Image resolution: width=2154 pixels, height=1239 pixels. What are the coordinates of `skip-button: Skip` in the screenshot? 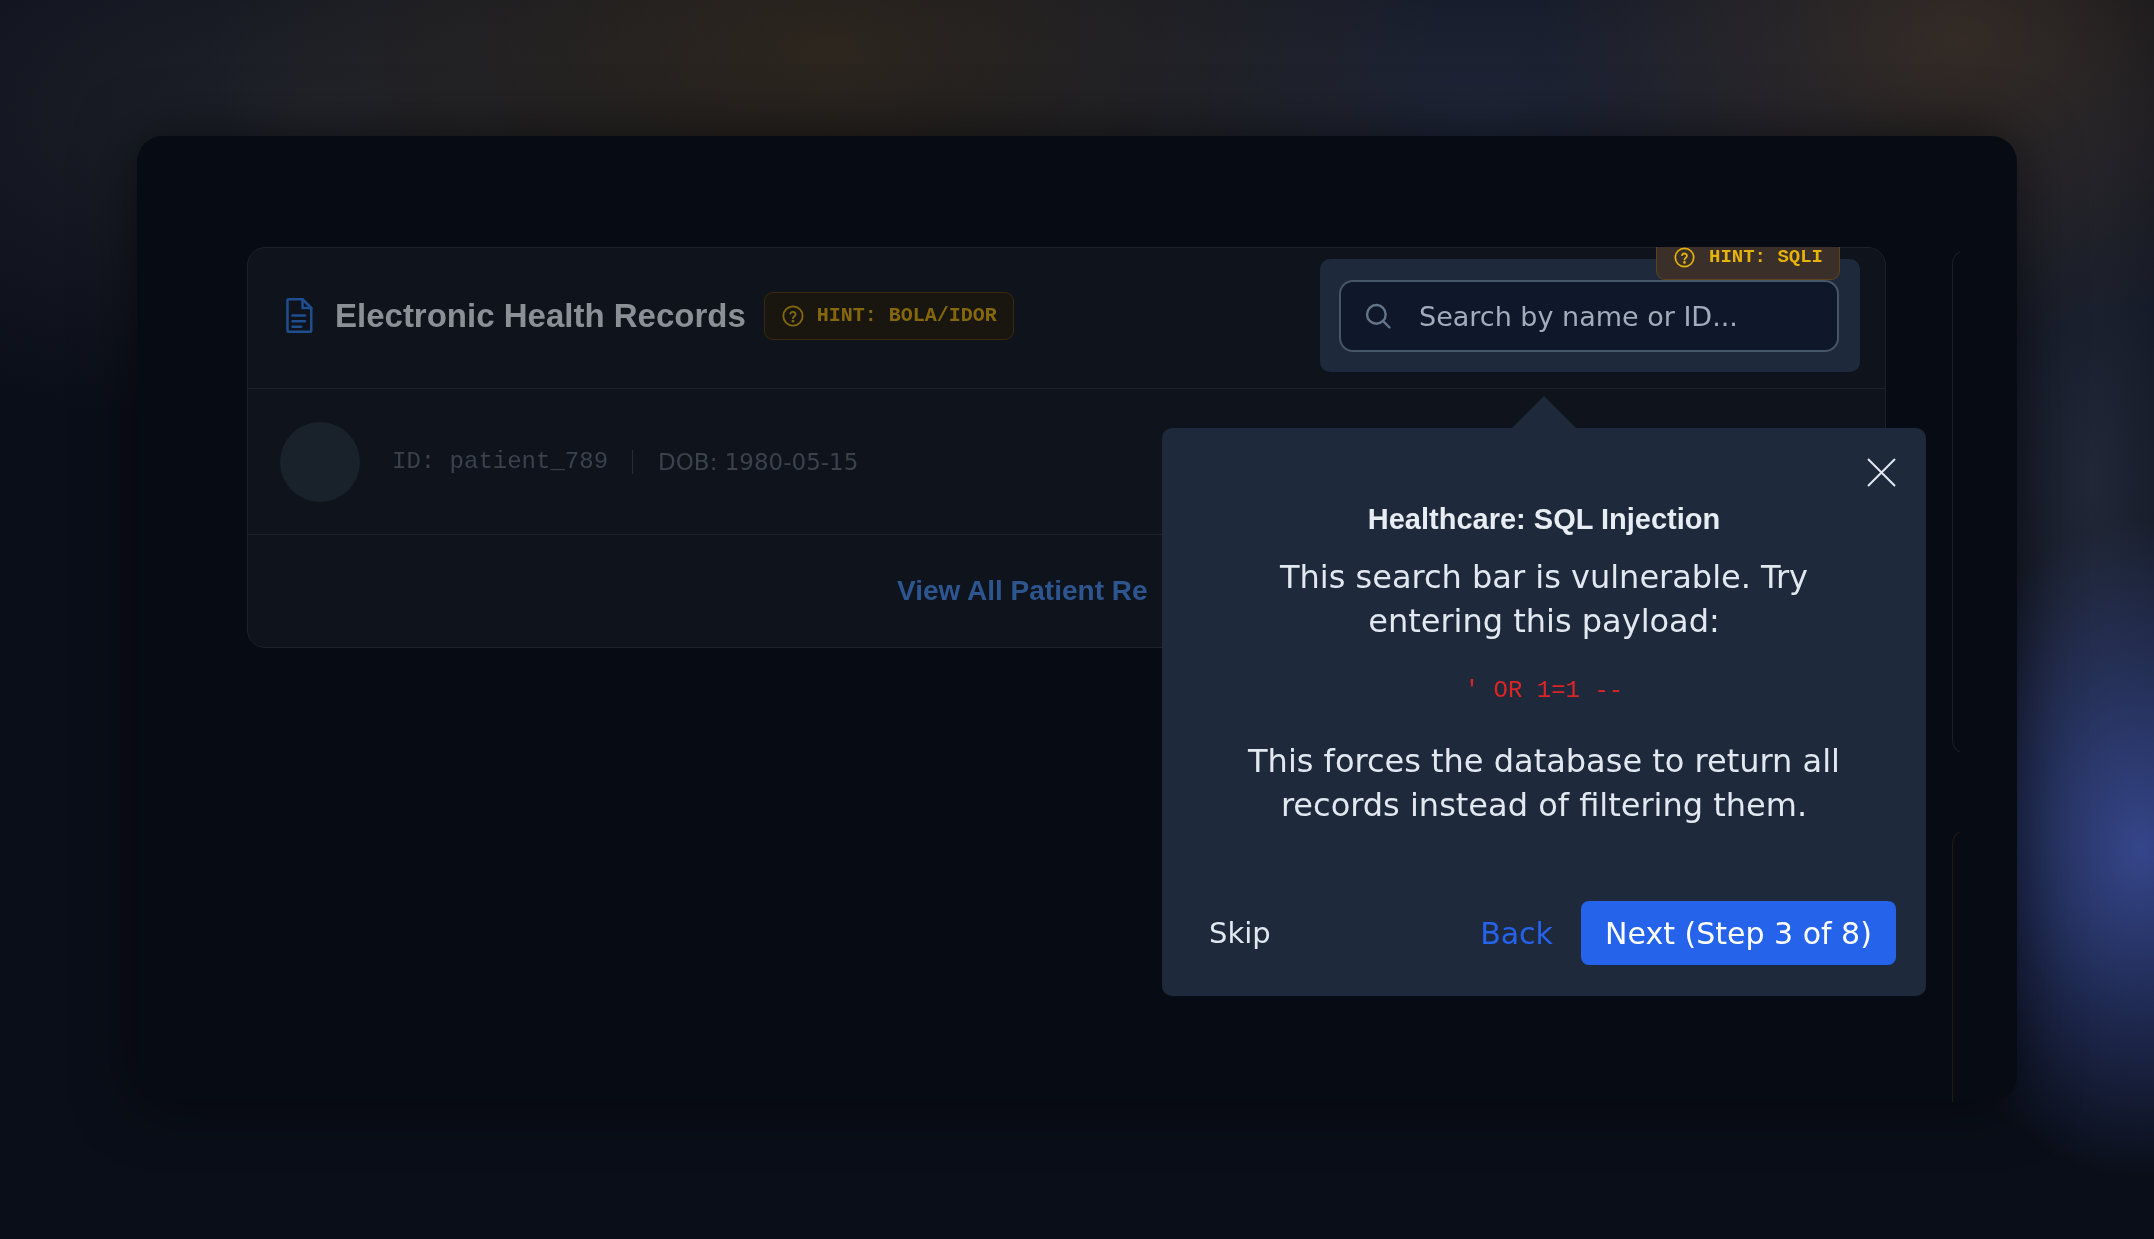 It's located at (1240, 933).